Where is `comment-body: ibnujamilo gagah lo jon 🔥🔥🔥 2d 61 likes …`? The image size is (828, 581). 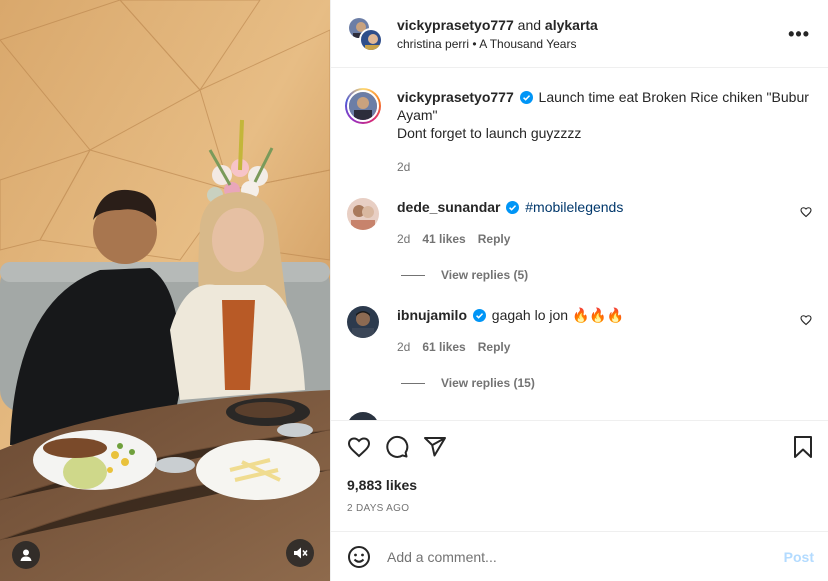
comment-body: ibnujamilo gagah lo jon 🔥🔥🔥 2d 61 likes … is located at coordinates (604, 331).